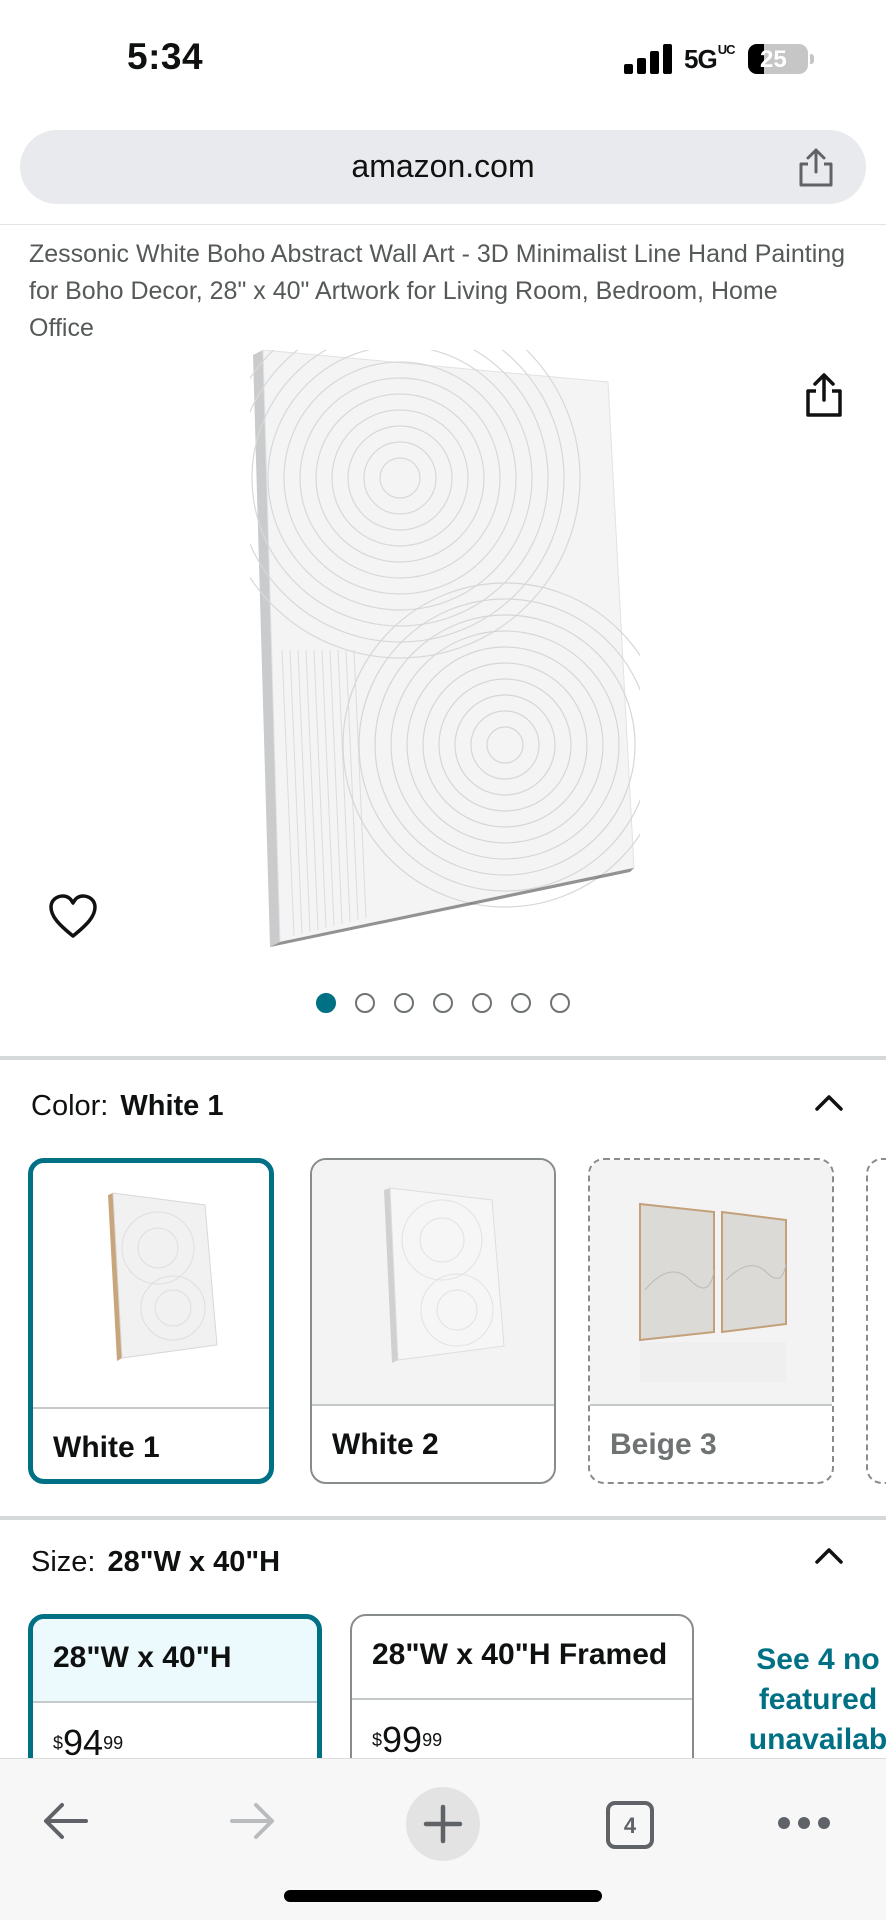 Image resolution: width=886 pixels, height=1920 pixels. What do you see at coordinates (710, 58) in the screenshot?
I see `network-type: 5GUC` at bounding box center [710, 58].